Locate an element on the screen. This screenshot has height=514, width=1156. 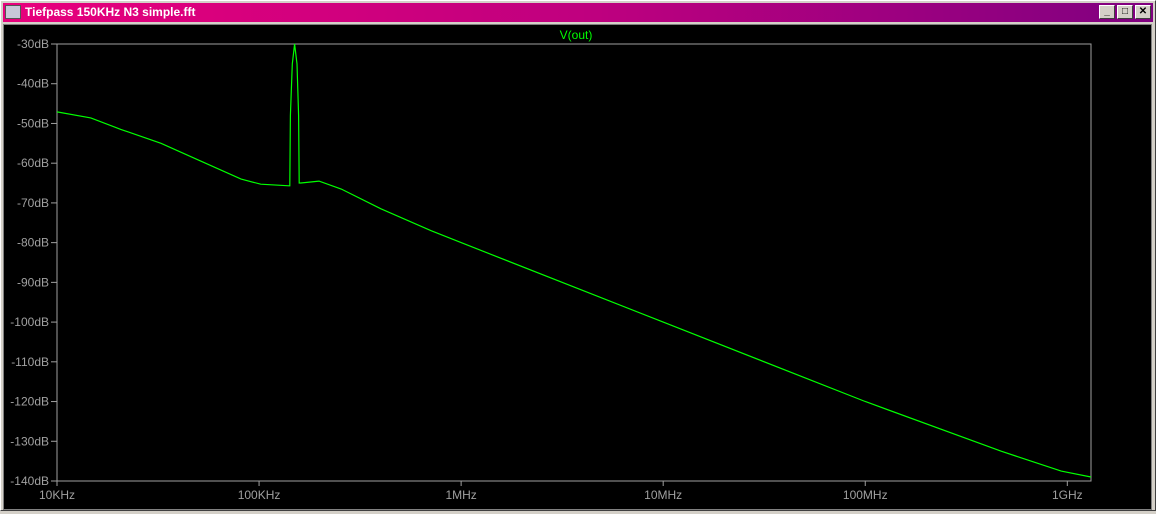
y-tick-label: -70dB is located at coordinates (33, 203).